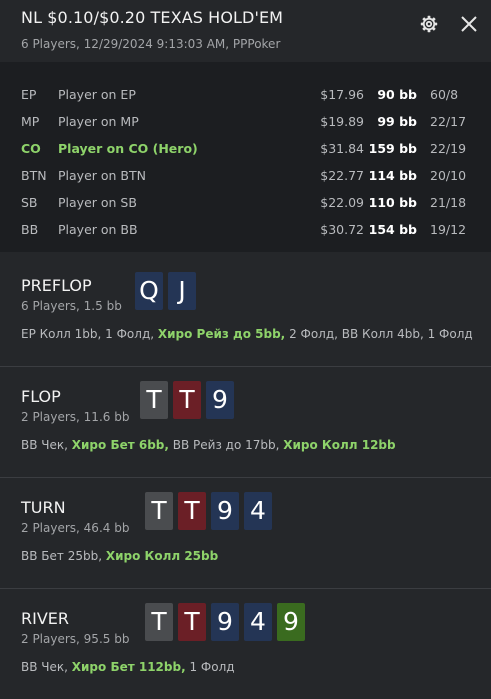 This screenshot has height=699, width=491. I want to click on player-position: SB, so click(29, 202).